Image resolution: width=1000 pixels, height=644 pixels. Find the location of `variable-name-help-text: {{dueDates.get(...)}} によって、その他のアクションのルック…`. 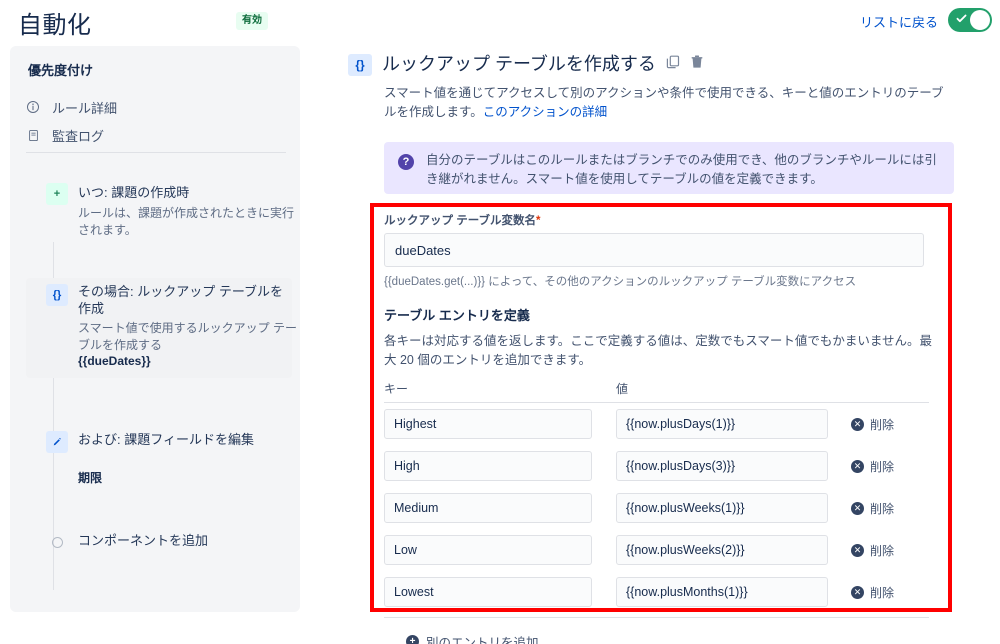

variable-name-help-text: {{dueDates.get(...)}} によって、その他のアクションのルック… is located at coordinates (620, 282).